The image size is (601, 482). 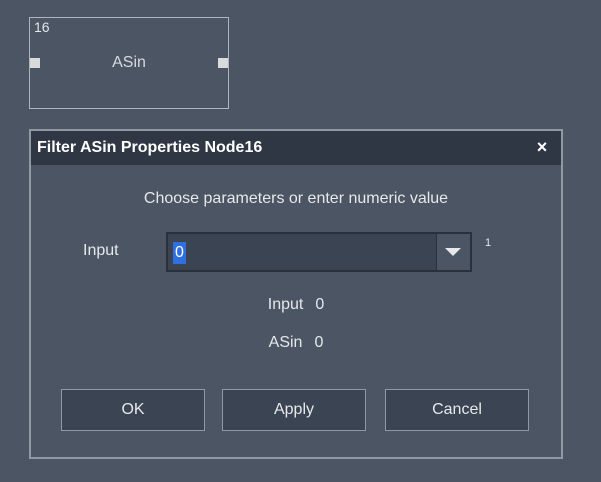 What do you see at coordinates (296, 198) in the screenshot?
I see `instruction-text: Choose parameters or enter numeric value` at bounding box center [296, 198].